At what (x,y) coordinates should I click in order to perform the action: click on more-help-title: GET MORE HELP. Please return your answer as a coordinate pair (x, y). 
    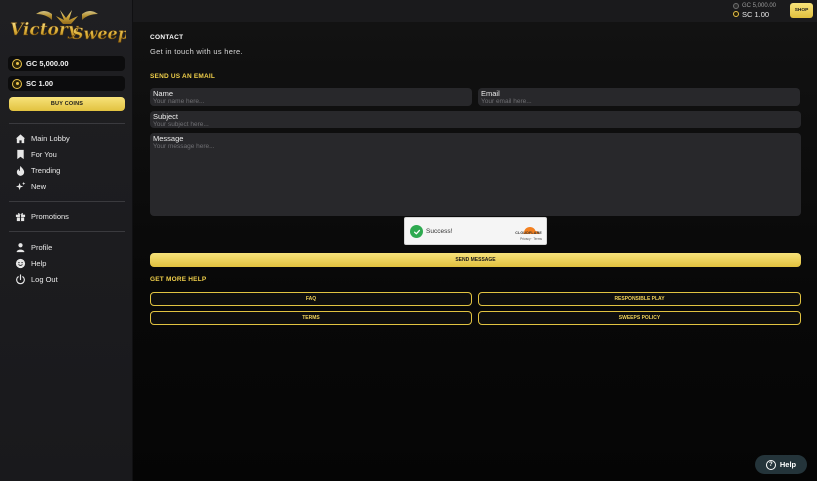
    Looking at the image, I should click on (178, 279).